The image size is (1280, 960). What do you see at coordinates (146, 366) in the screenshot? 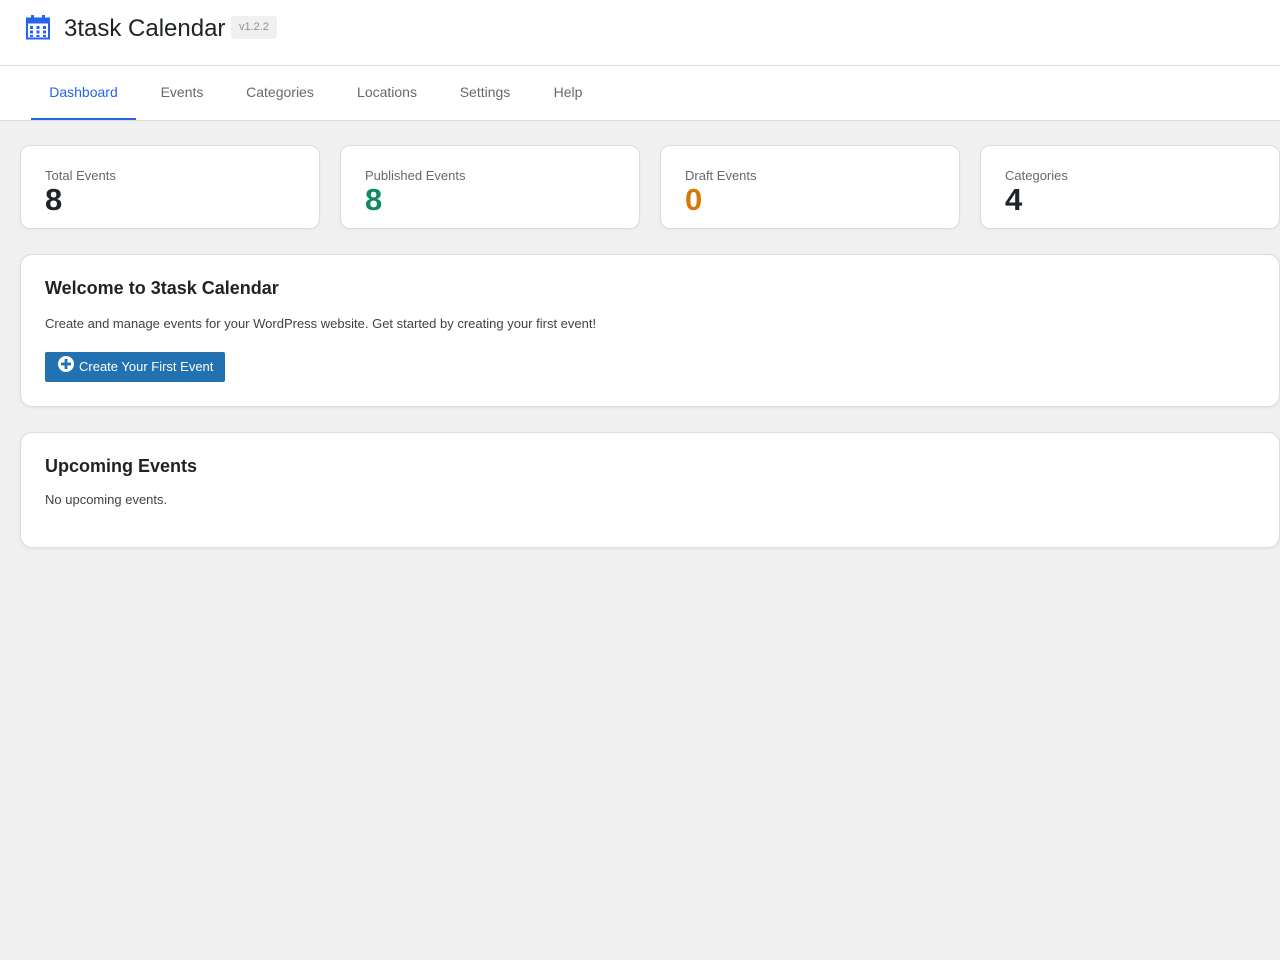
I see `create-first-event-label: Create Your First Event` at bounding box center [146, 366].